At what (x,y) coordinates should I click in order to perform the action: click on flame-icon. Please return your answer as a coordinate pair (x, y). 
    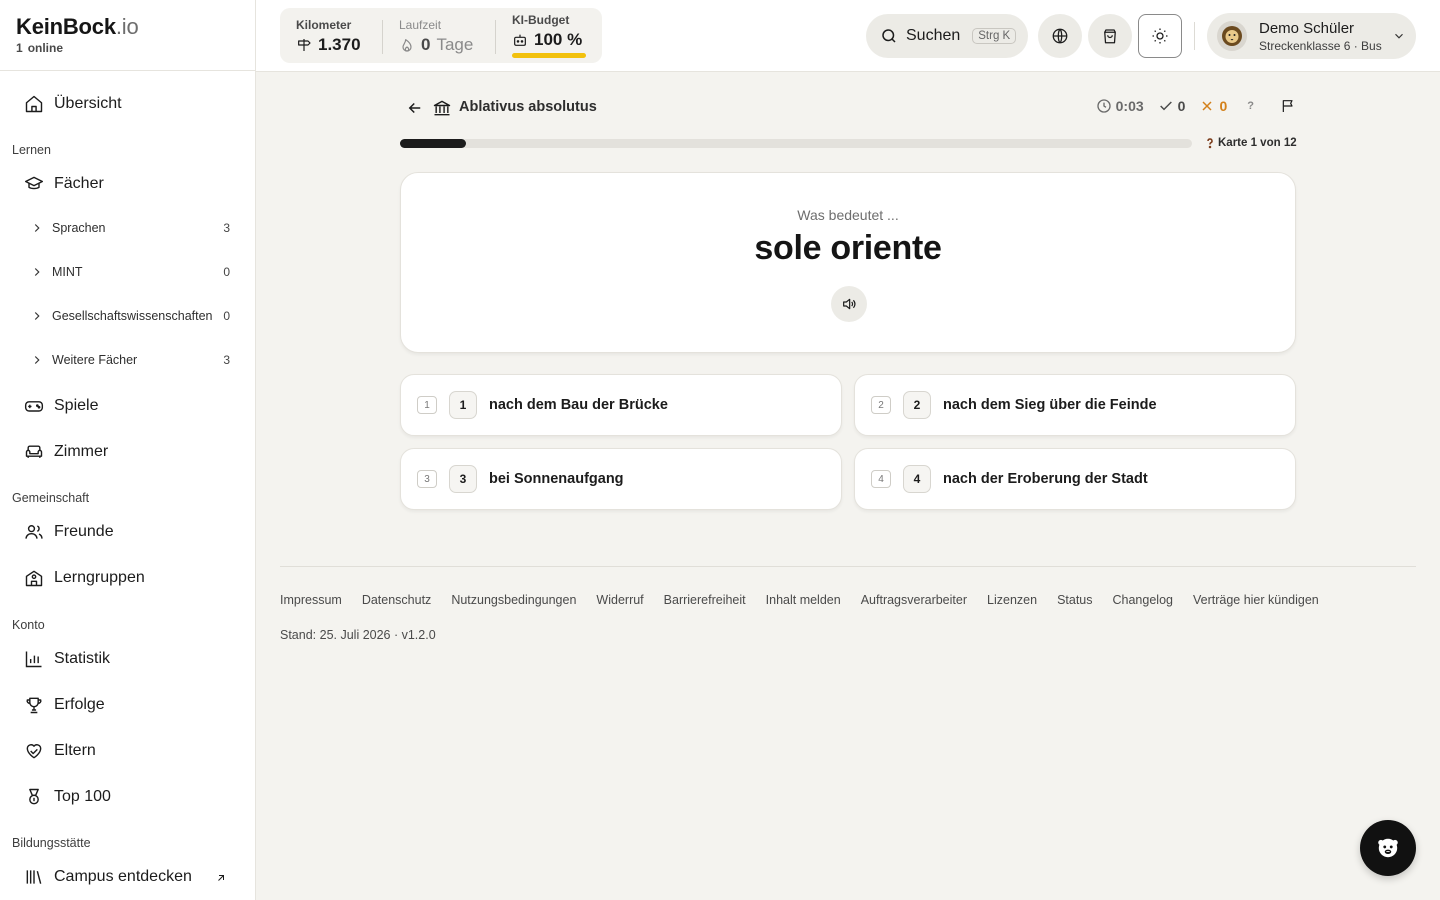
    Looking at the image, I should click on (407, 45).